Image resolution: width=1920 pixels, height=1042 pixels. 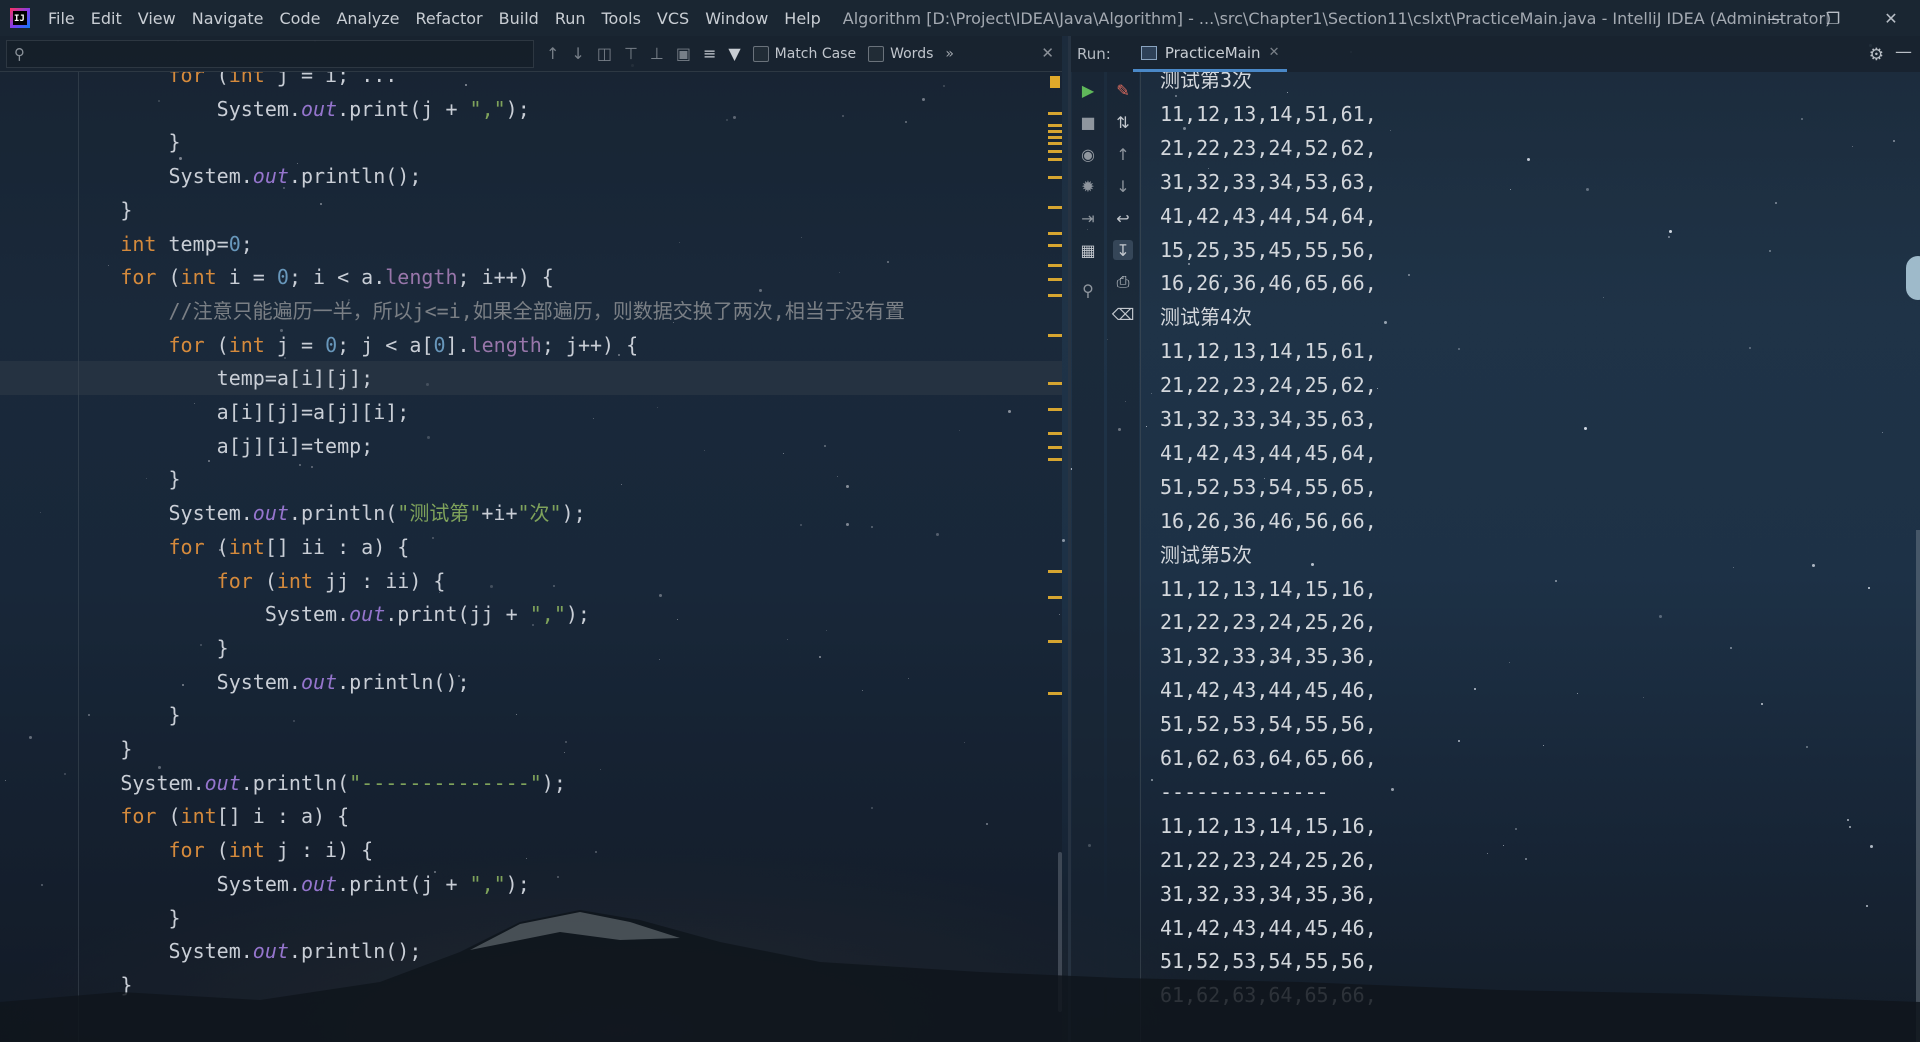 What do you see at coordinates (106, 18) in the screenshot?
I see `menu-edit: Edit` at bounding box center [106, 18].